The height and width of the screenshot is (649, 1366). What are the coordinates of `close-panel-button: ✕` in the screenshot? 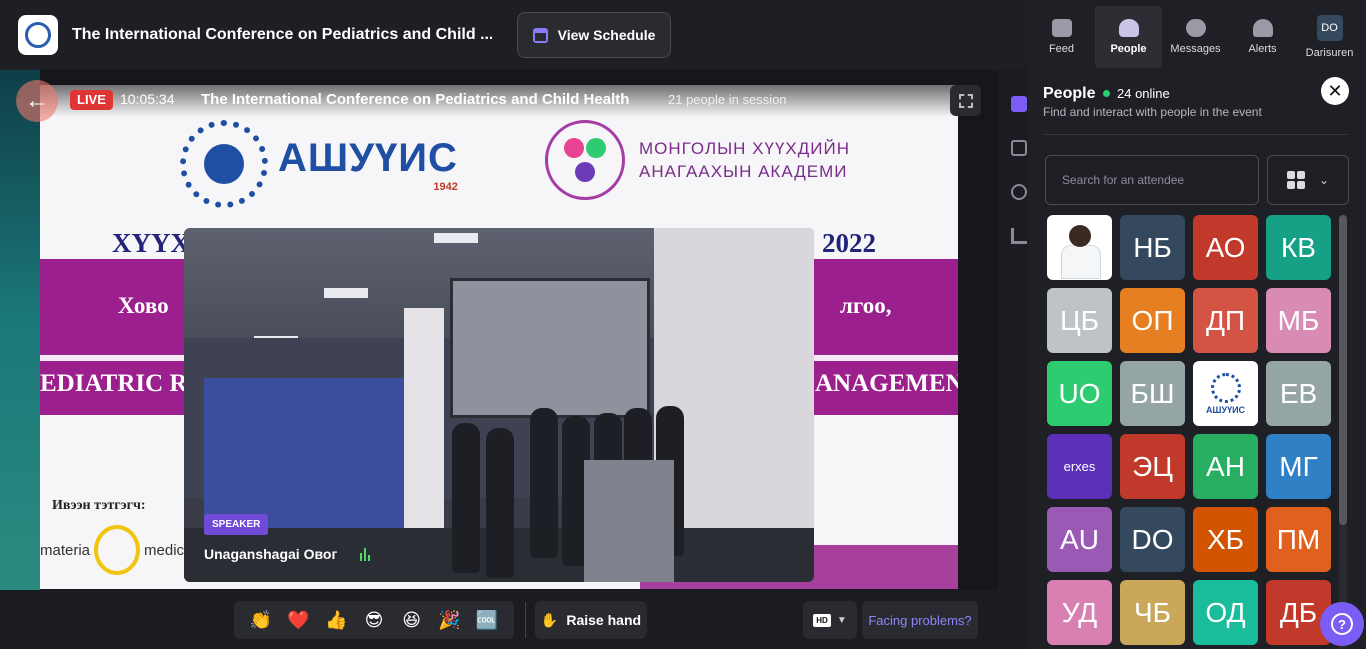 It's located at (1335, 91).